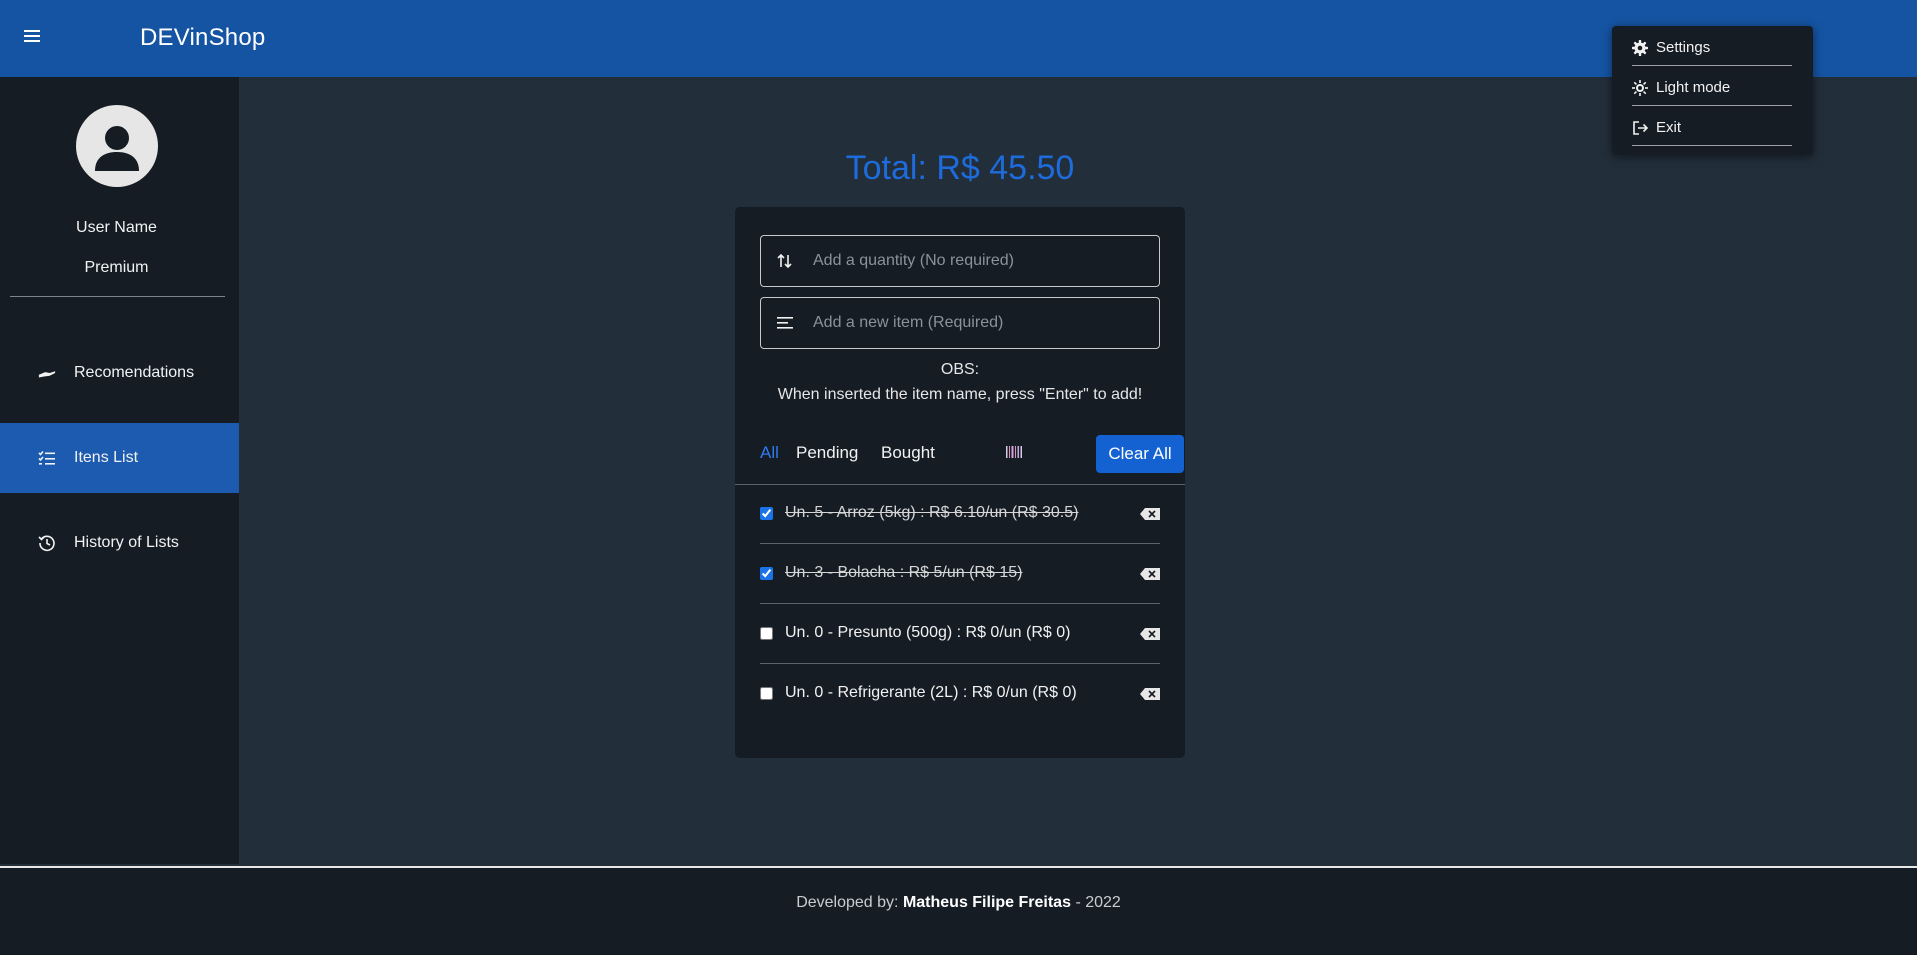  Describe the element at coordinates (1712, 126) in the screenshot. I see `menu-item-exit: Exit` at that location.